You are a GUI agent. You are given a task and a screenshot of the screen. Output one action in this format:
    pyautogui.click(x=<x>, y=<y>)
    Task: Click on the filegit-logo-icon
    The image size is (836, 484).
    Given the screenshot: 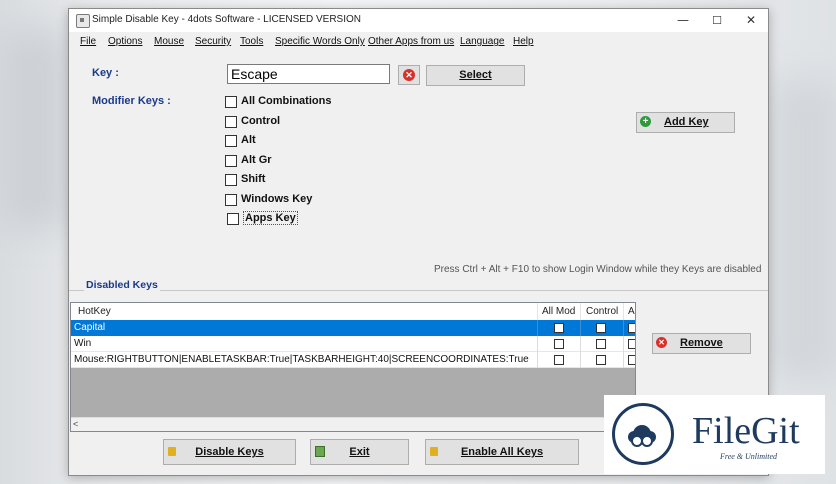 What is the action you would take?
    pyautogui.click(x=643, y=434)
    